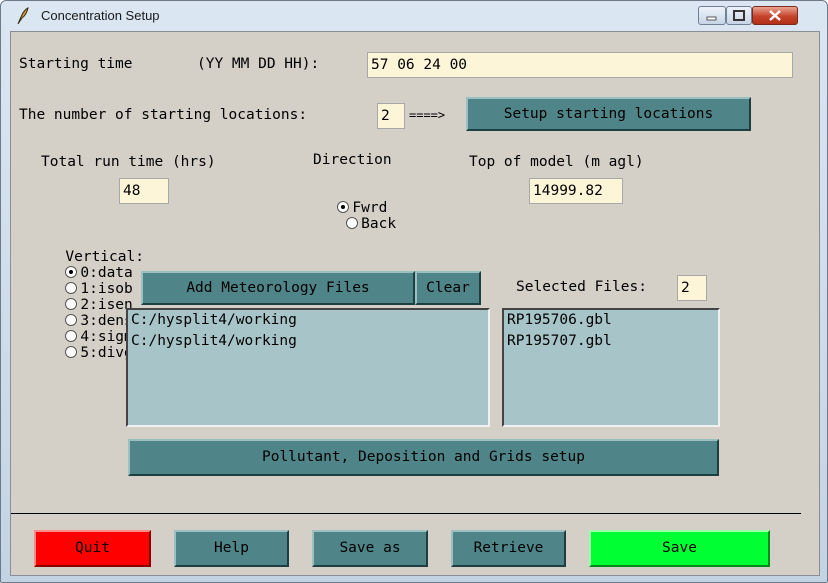 The image size is (828, 583). What do you see at coordinates (366, 224) in the screenshot?
I see `direction-back-radio: Back` at bounding box center [366, 224].